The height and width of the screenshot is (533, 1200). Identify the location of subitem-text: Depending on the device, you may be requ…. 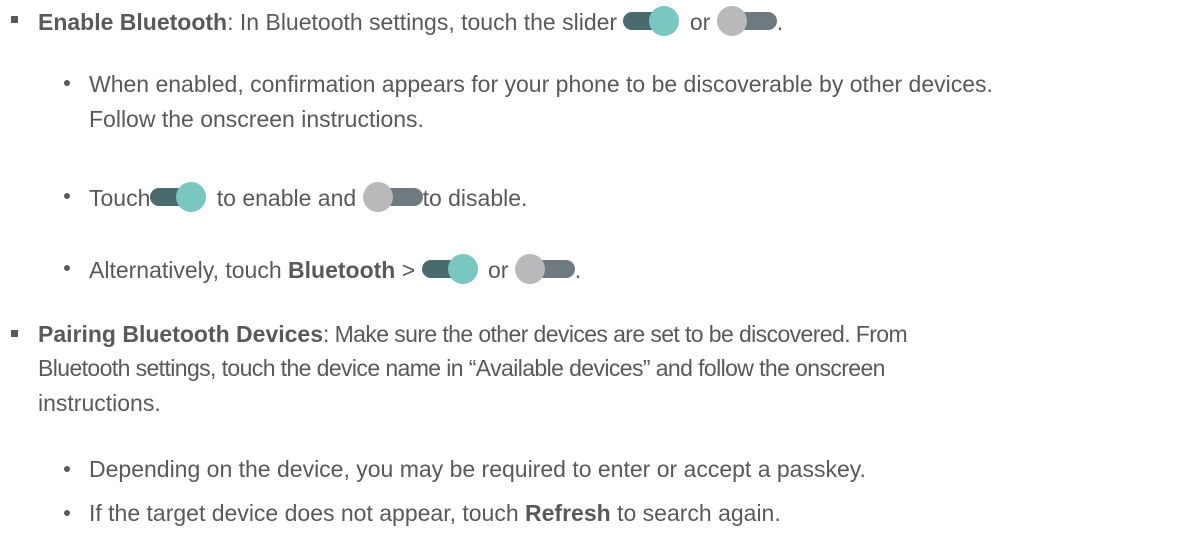
(477, 469).